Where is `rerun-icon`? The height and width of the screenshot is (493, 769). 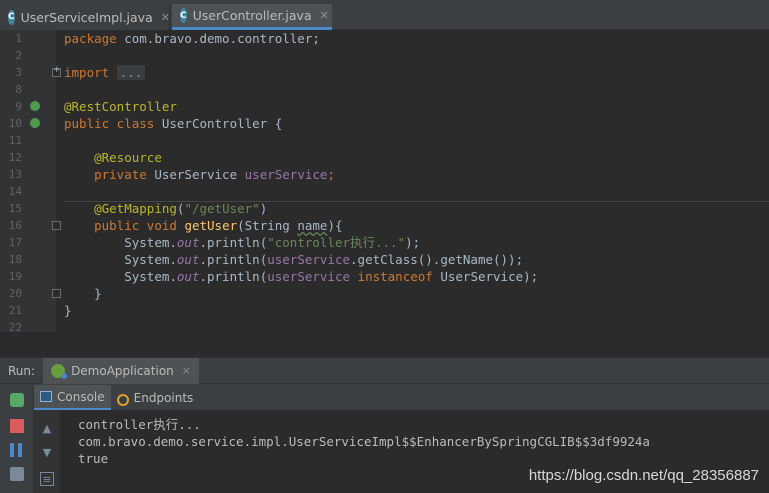
rerun-icon is located at coordinates (17, 400).